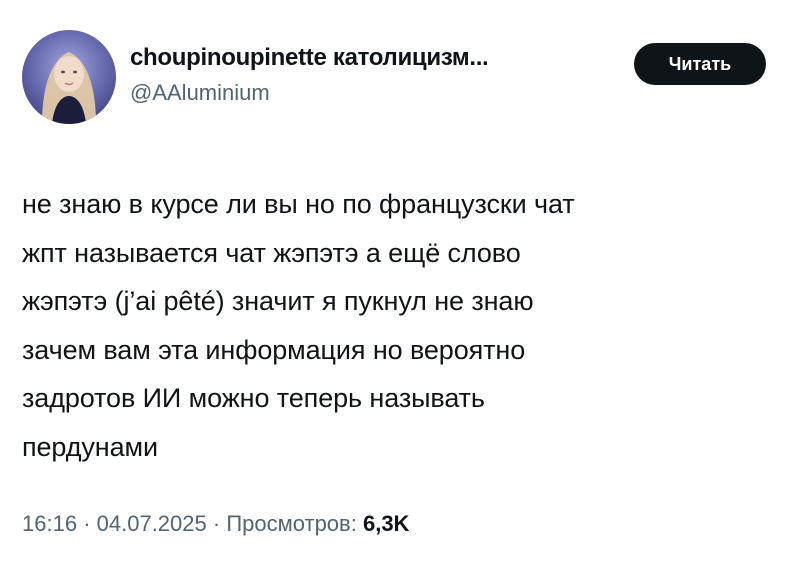 This screenshot has height=562, width=800. Describe the element at coordinates (291, 523) in the screenshot. I see `views-label: Просмотров:` at that location.